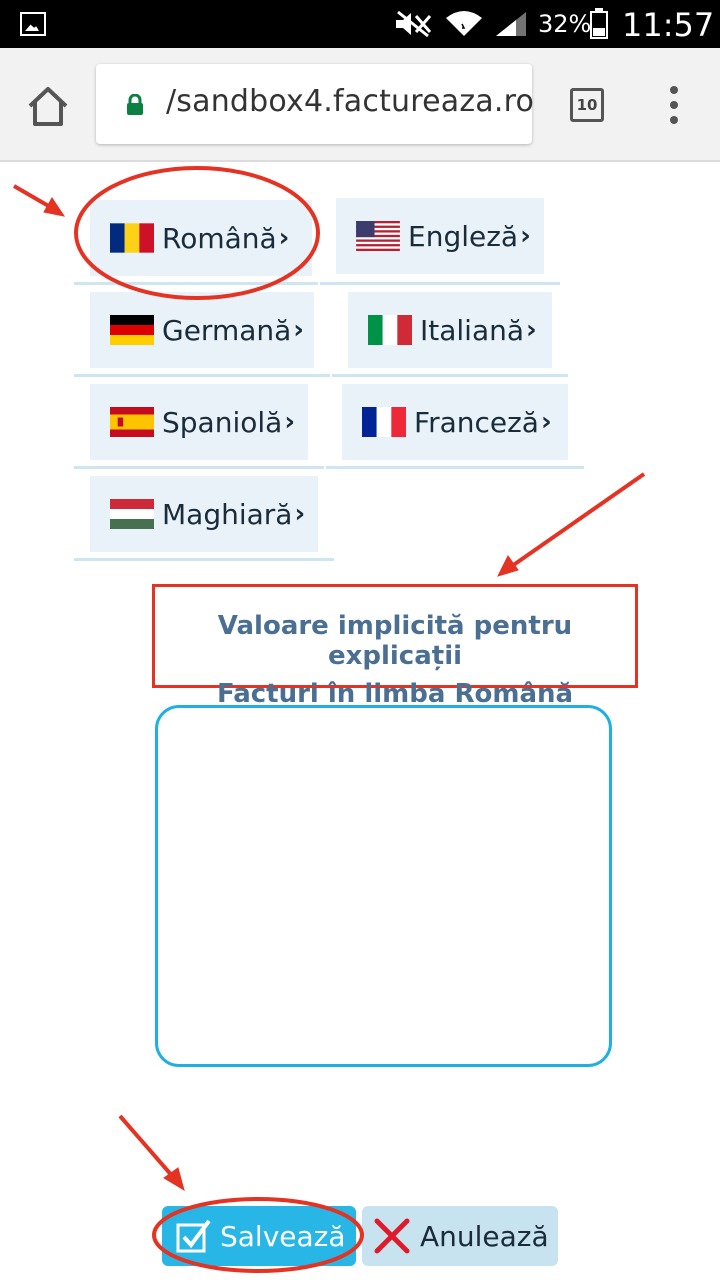  Describe the element at coordinates (599, 23) in the screenshot. I see `battery-icon` at that location.